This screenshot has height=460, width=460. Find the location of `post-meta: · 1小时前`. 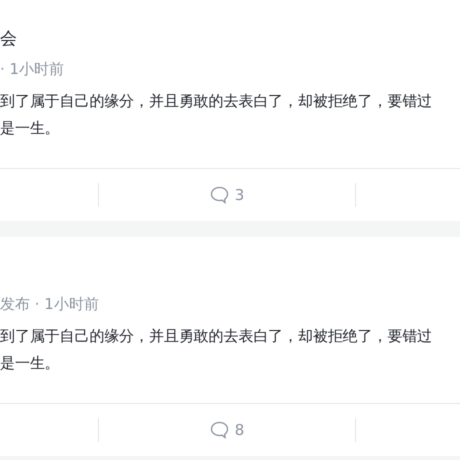

post-meta: · 1小时前 is located at coordinates (33, 69).